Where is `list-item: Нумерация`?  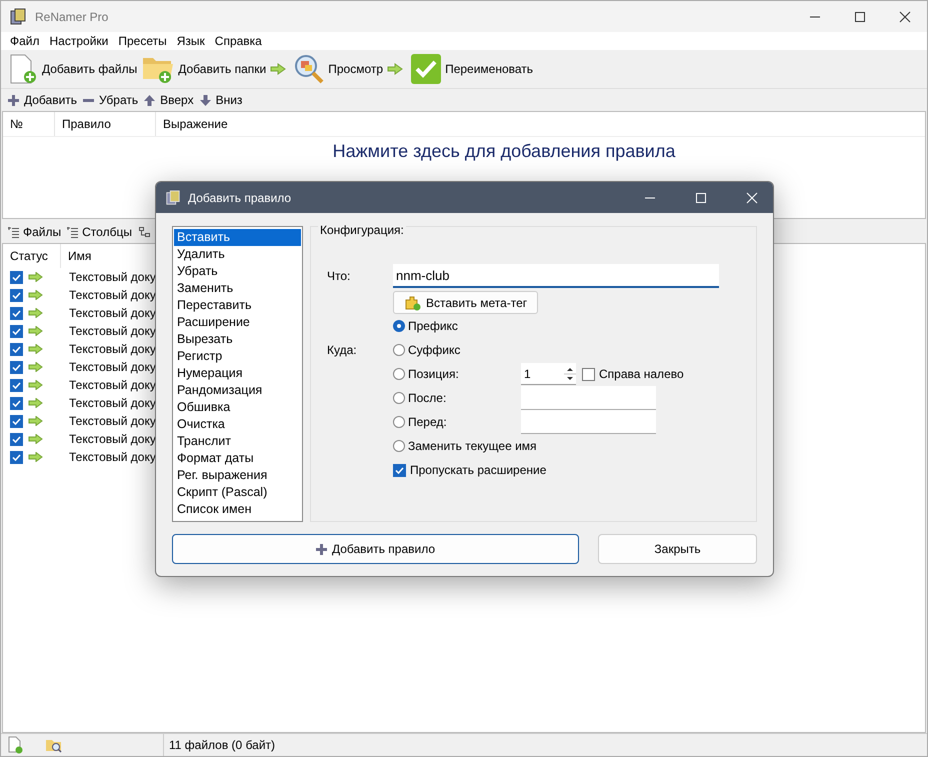 list-item: Нумерация is located at coordinates (237, 373).